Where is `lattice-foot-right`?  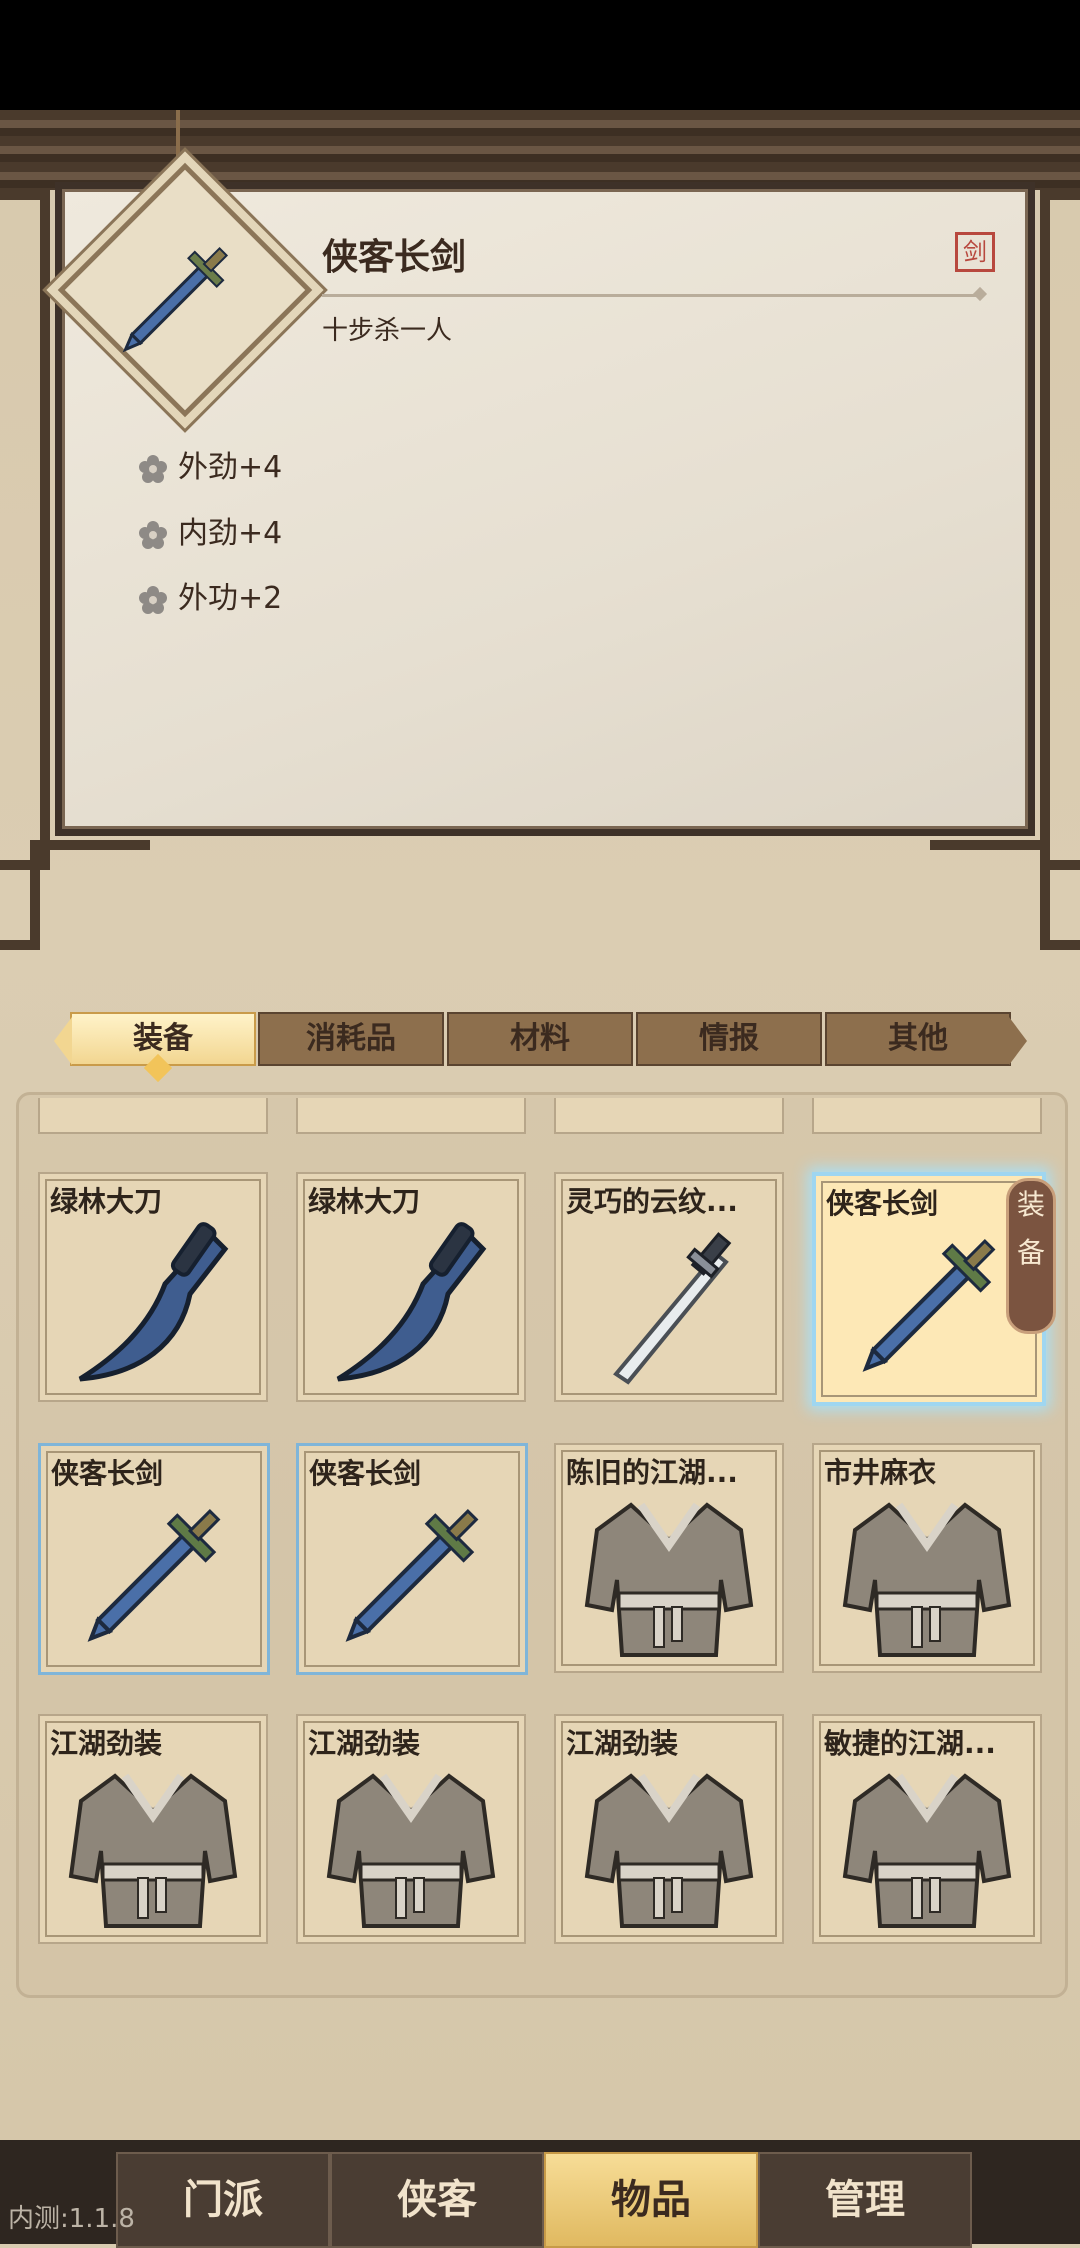
lattice-foot-right is located at coordinates (1060, 945).